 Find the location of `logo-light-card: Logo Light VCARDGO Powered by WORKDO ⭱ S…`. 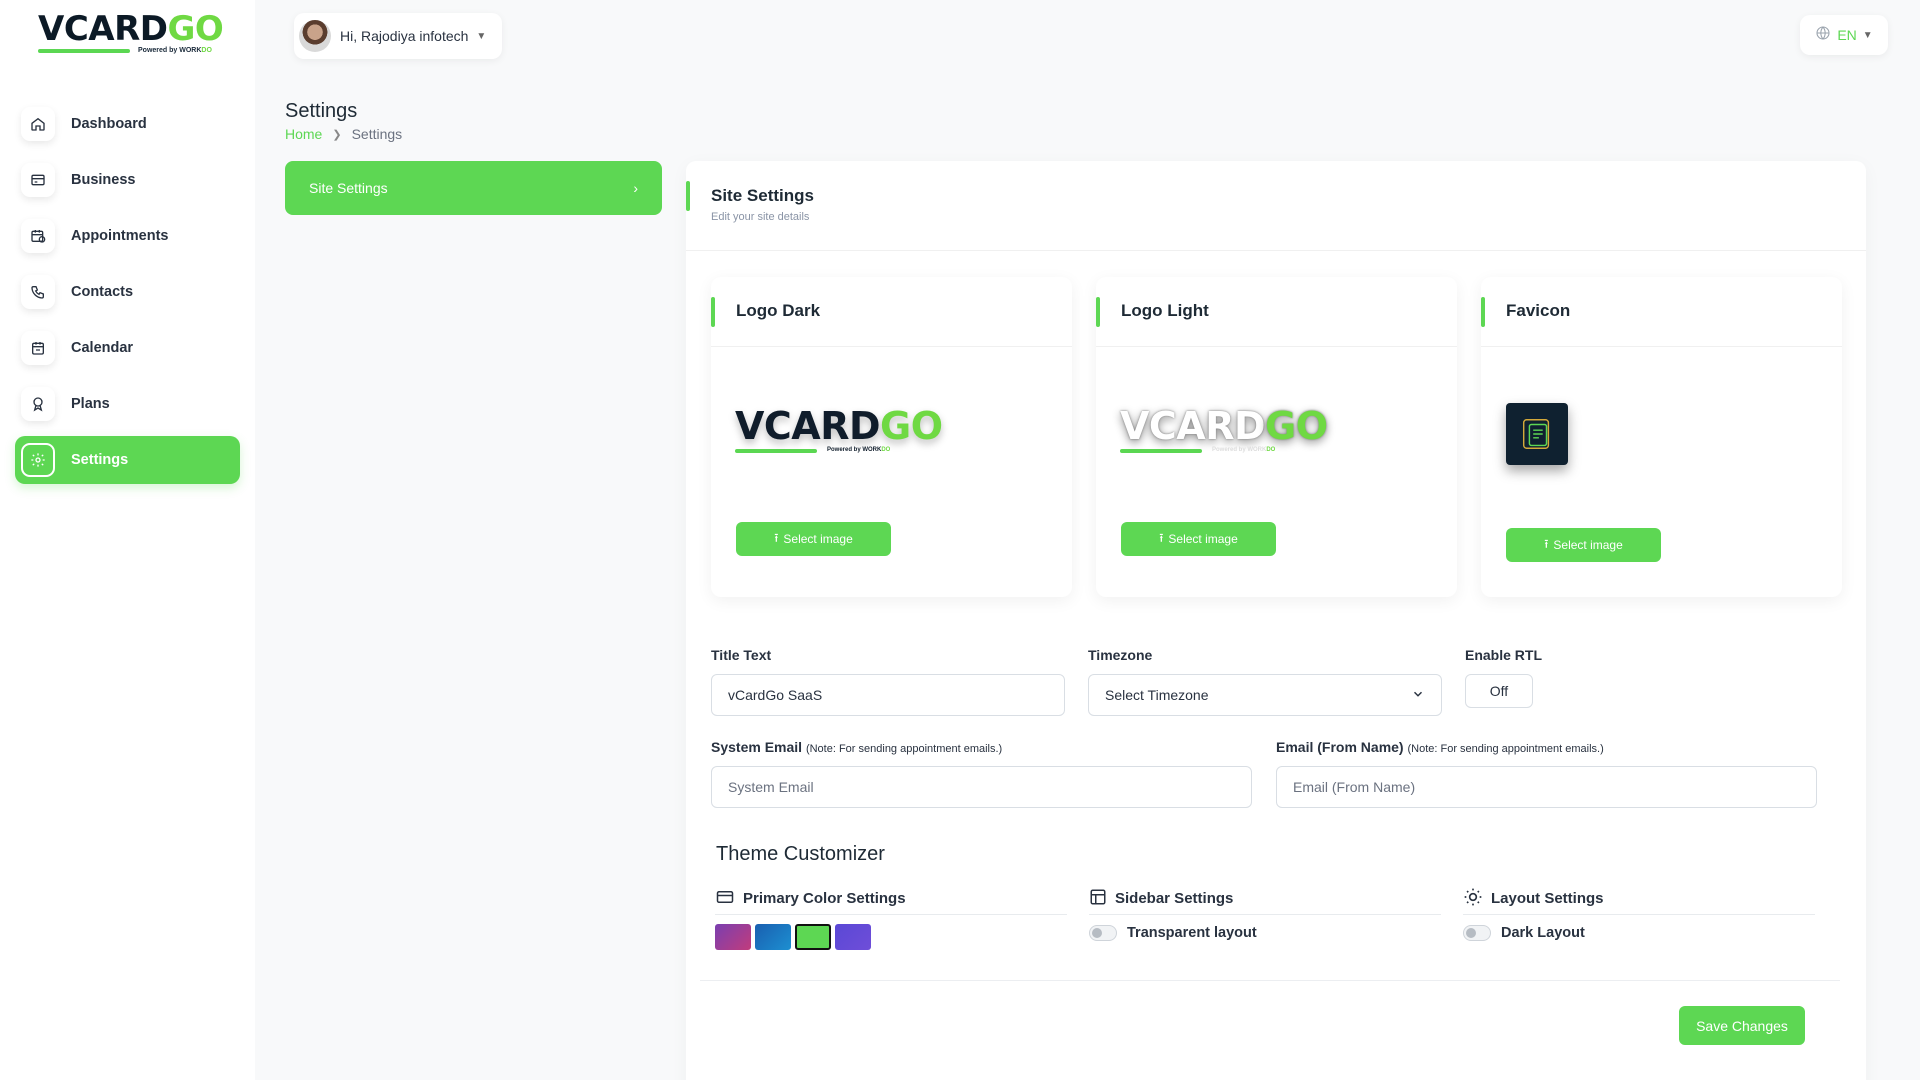

logo-light-card: Logo Light VCARDGO Powered by WORKDO ⭱ S… is located at coordinates (1276, 437).